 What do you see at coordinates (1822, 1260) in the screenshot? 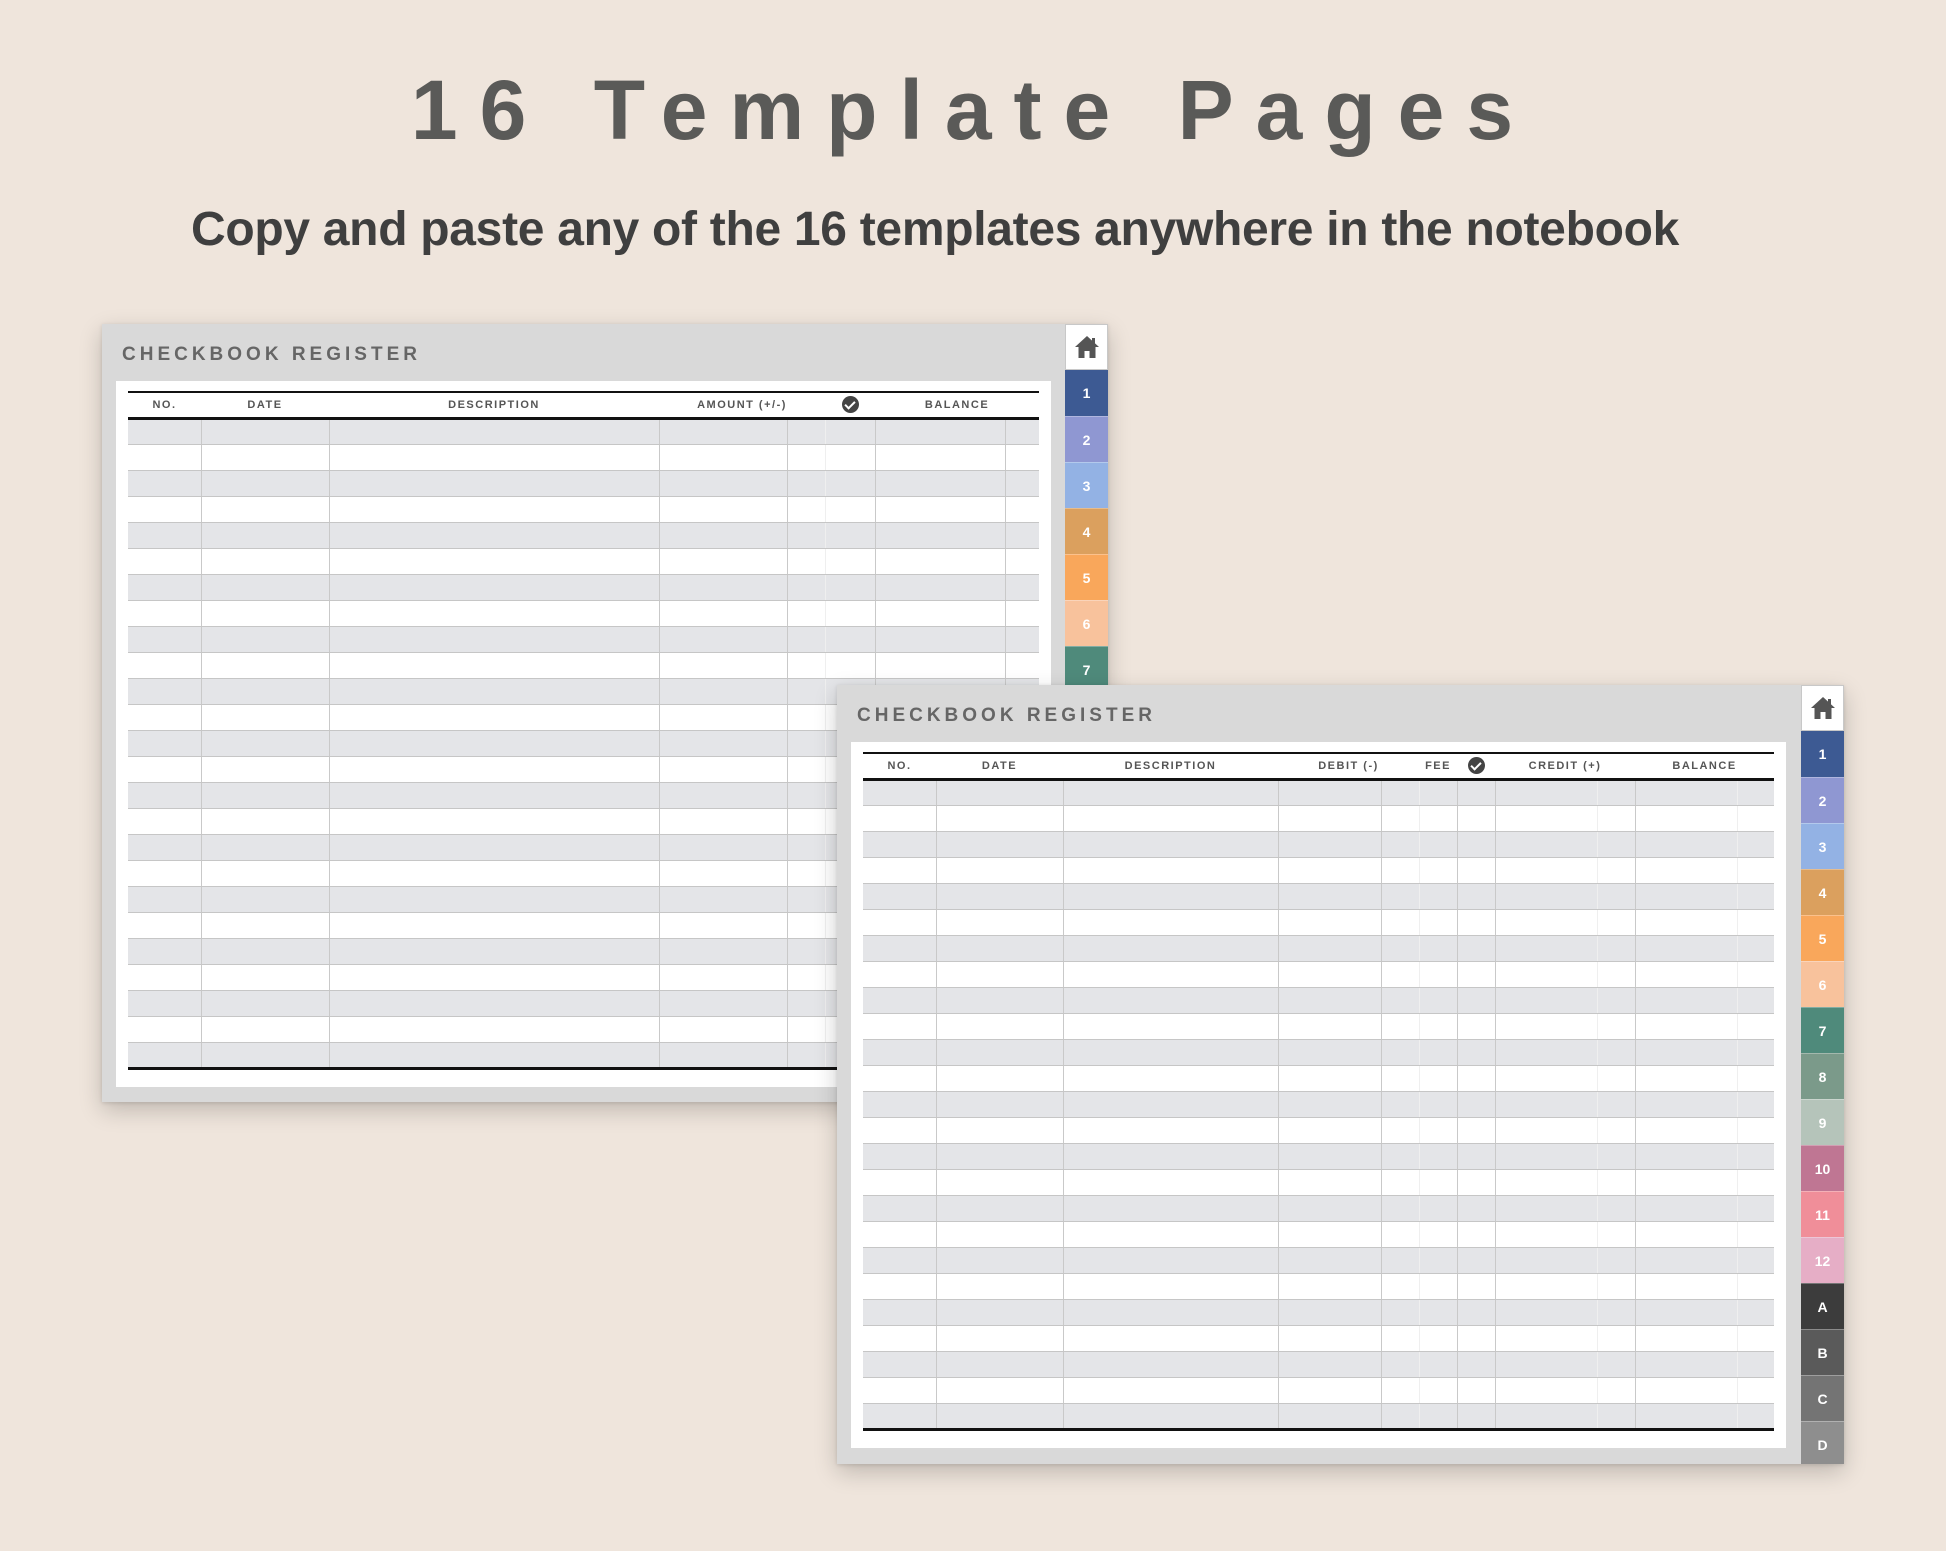
I see `tab-12: 12` at bounding box center [1822, 1260].